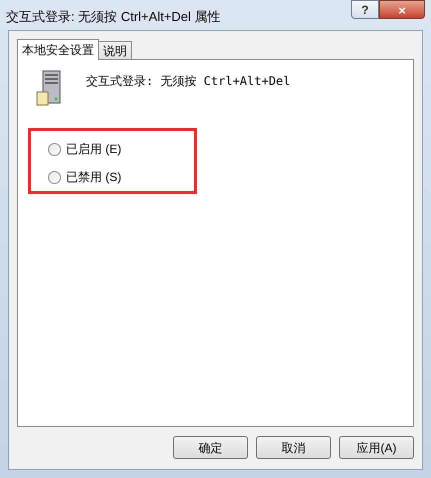  Describe the element at coordinates (115, 50) in the screenshot. I see `tab: 说明` at that location.